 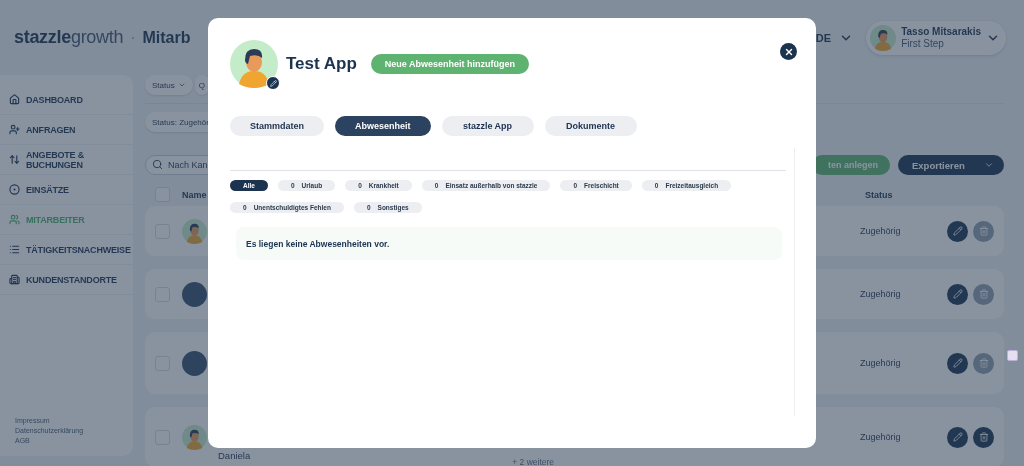 I want to click on chat-widget-icon, so click(x=1012, y=355).